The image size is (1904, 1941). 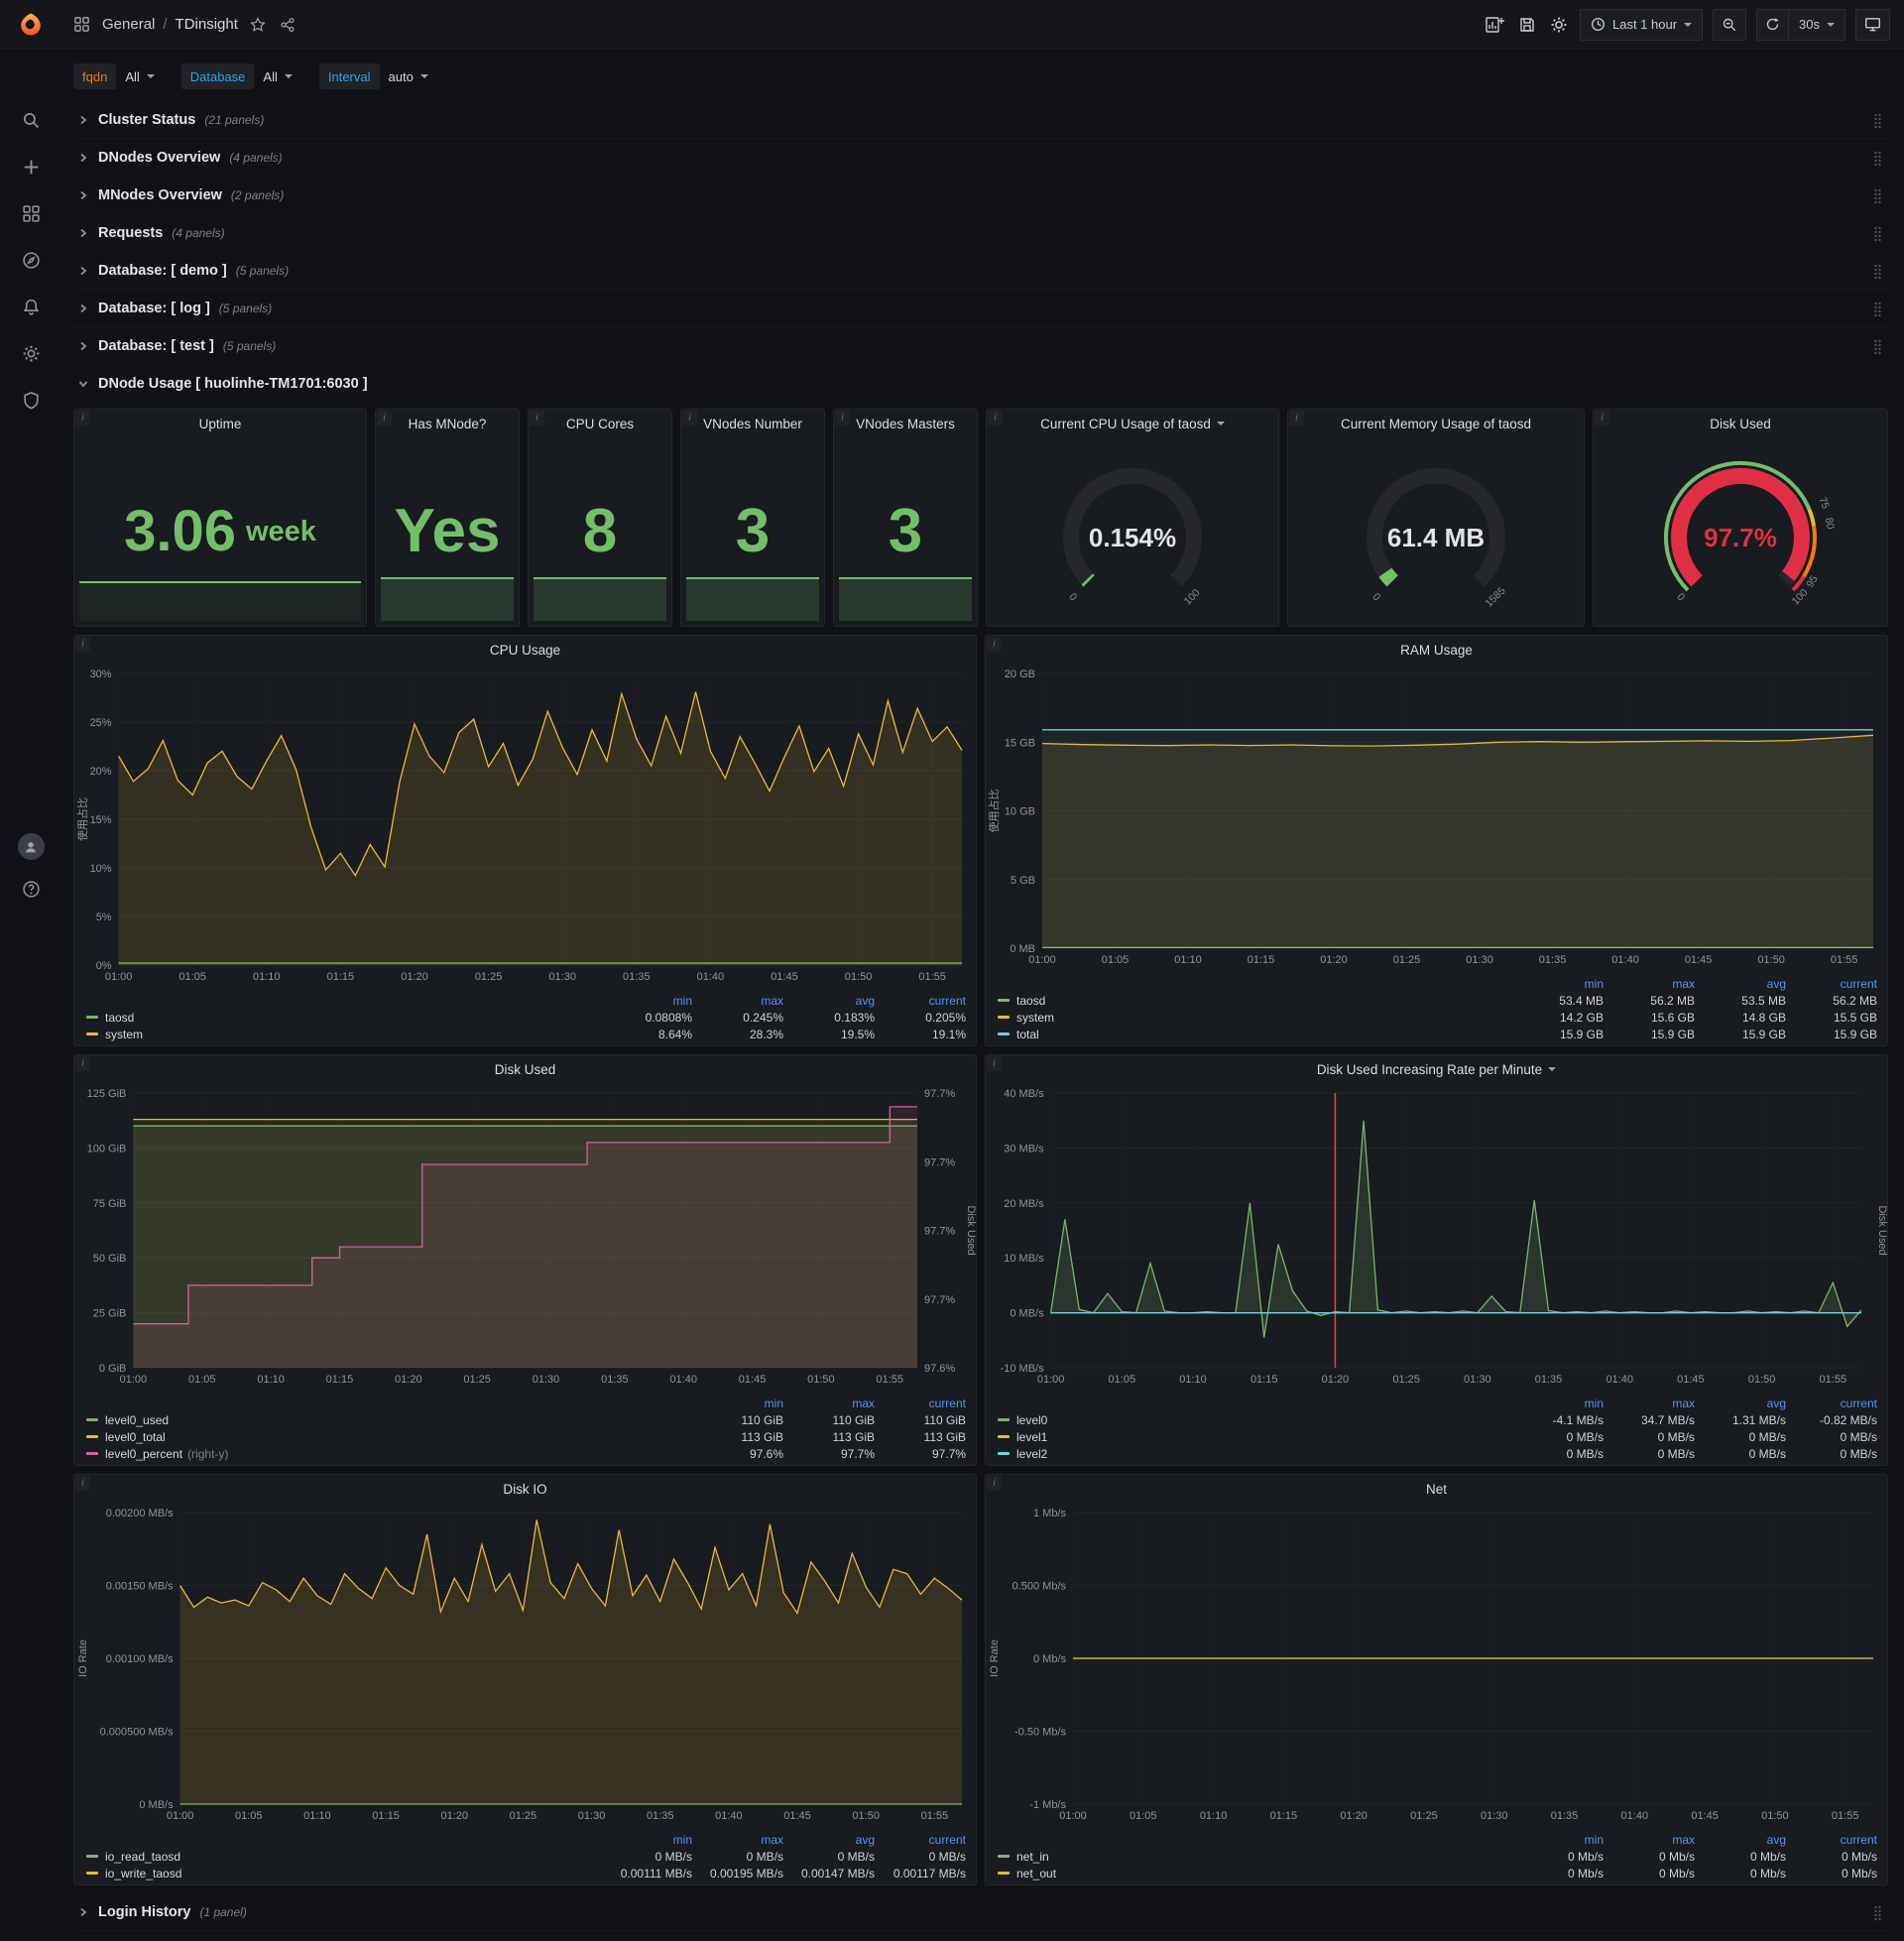 What do you see at coordinates (819, 1839) in the screenshot?
I see `legend-header: min max avg current` at bounding box center [819, 1839].